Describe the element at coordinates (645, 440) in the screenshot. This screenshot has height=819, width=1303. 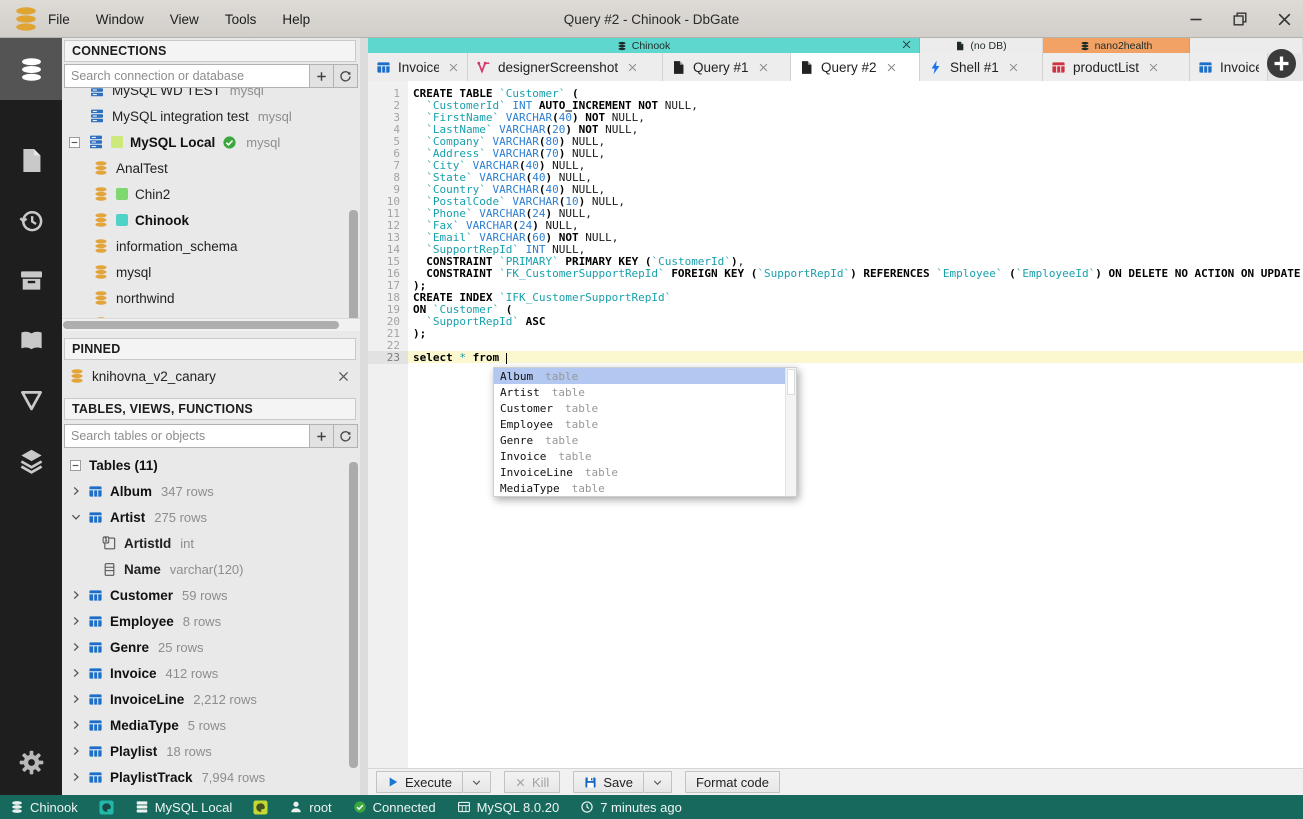
I see `autocomplete-item-genre: Genre table` at that location.